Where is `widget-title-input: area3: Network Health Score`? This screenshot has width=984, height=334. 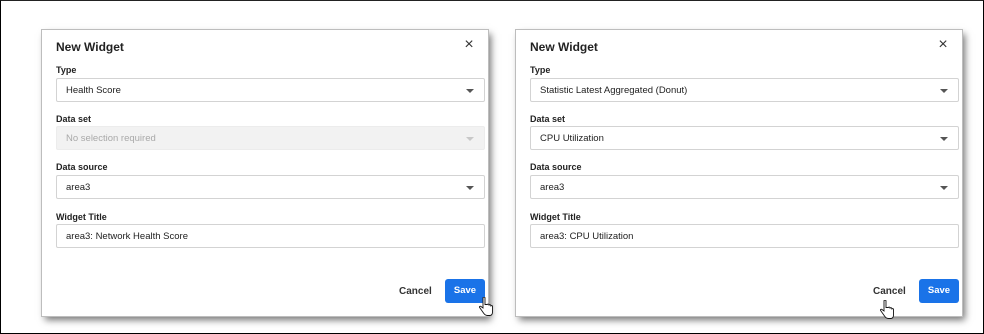
widget-title-input: area3: Network Health Score is located at coordinates (270, 236).